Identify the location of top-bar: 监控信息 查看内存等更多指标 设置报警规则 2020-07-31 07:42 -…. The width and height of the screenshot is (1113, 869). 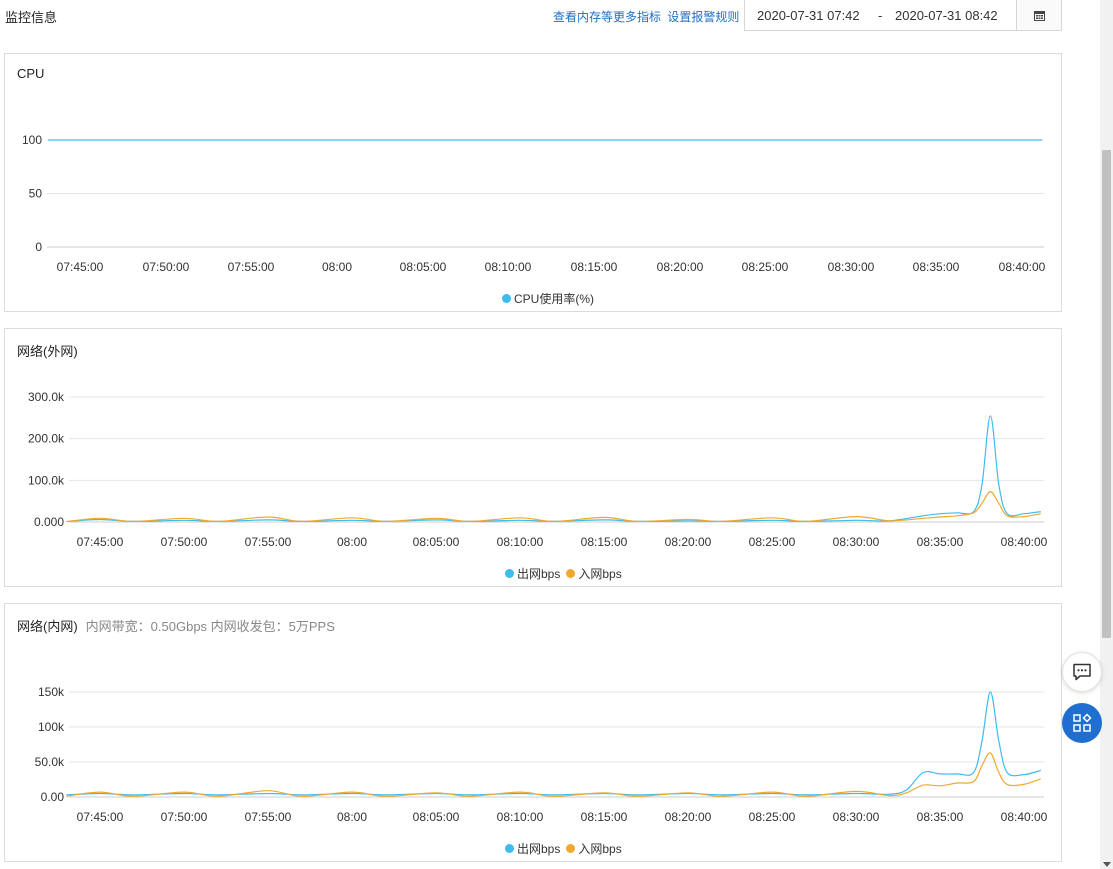
(531, 15).